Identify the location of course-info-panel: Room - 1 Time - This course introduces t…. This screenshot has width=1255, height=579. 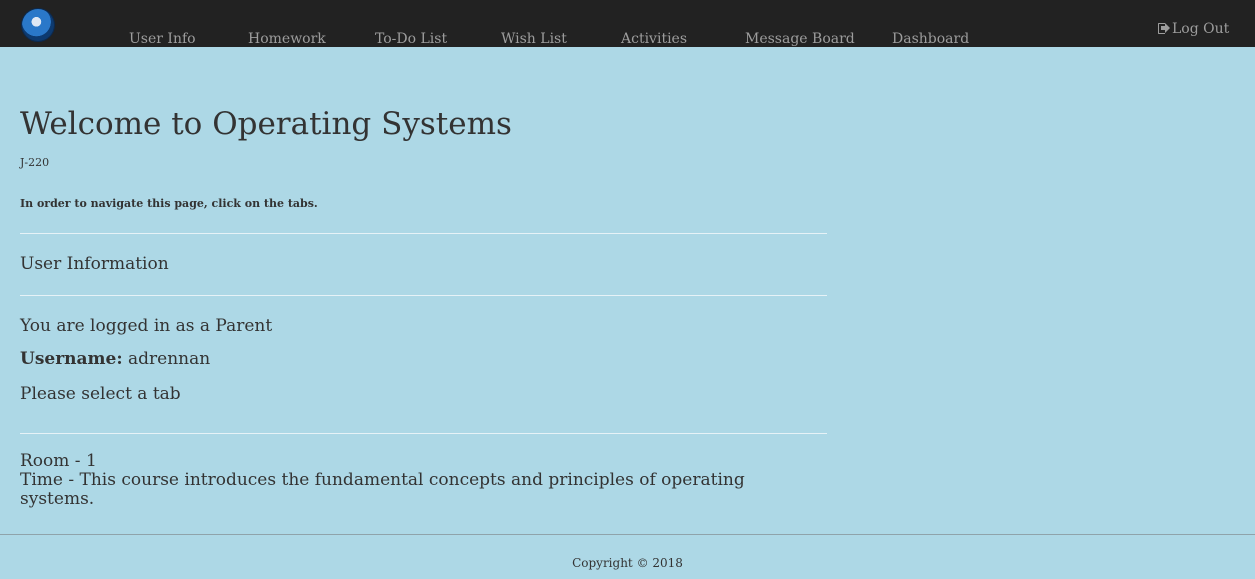
(420, 480).